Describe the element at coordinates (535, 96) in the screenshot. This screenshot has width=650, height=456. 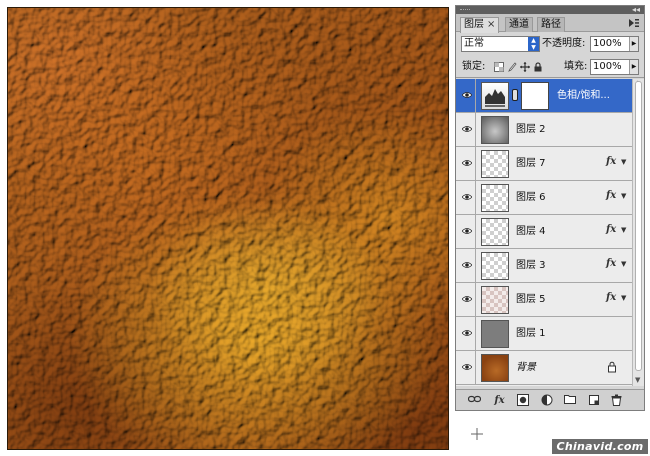
I see `layer-mask-thumbnail` at that location.